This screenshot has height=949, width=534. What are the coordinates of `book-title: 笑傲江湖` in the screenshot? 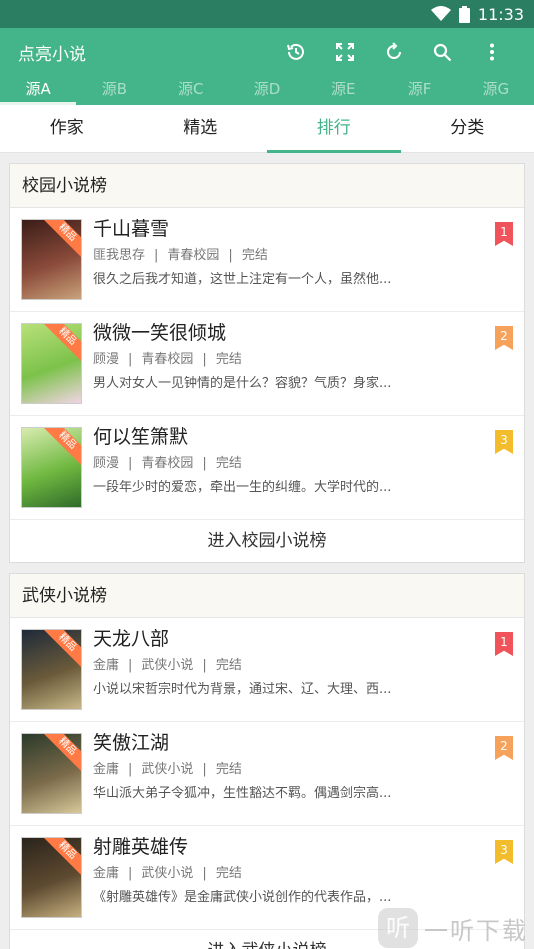 It's located at (131, 743).